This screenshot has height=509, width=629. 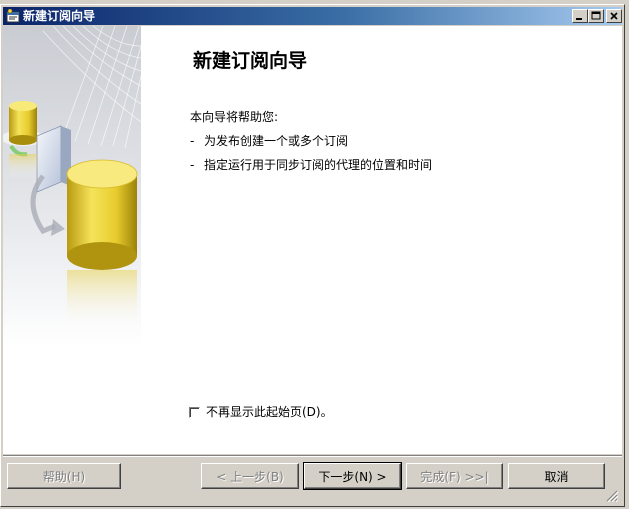 I want to click on window-title: 新建订阅向导, so click(x=59, y=16).